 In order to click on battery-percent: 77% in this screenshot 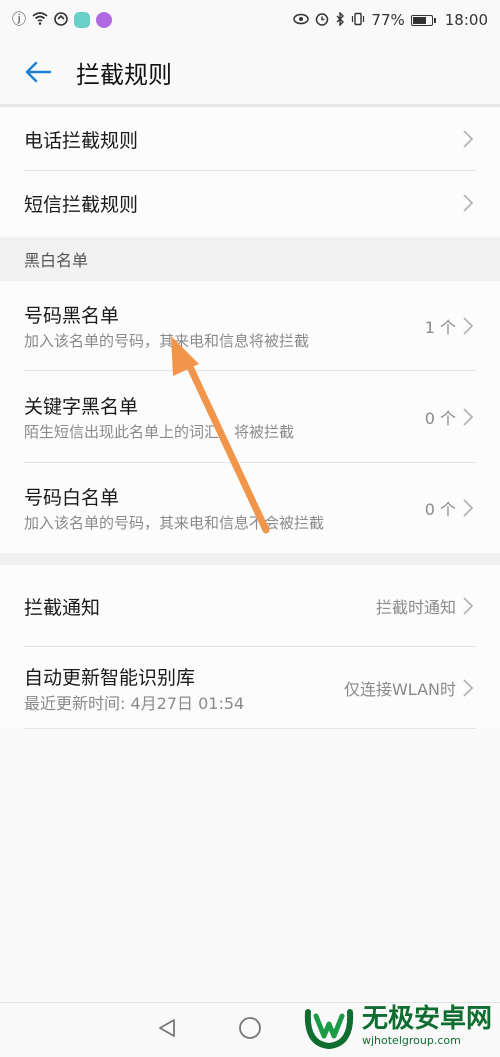, I will do `click(388, 20)`.